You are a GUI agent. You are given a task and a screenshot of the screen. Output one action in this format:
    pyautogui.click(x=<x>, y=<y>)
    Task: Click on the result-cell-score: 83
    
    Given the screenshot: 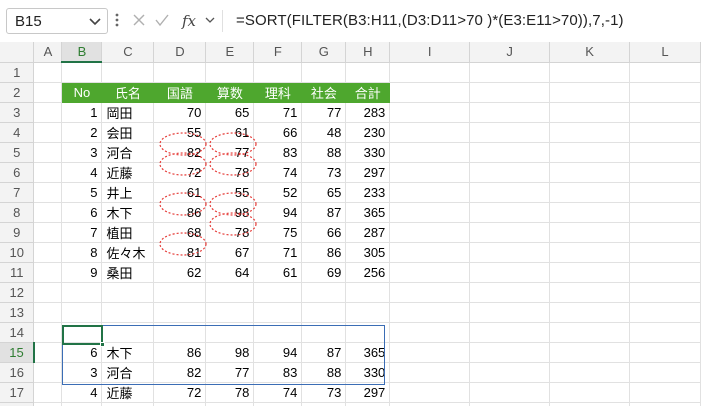 What is the action you would take?
    pyautogui.click(x=278, y=372)
    